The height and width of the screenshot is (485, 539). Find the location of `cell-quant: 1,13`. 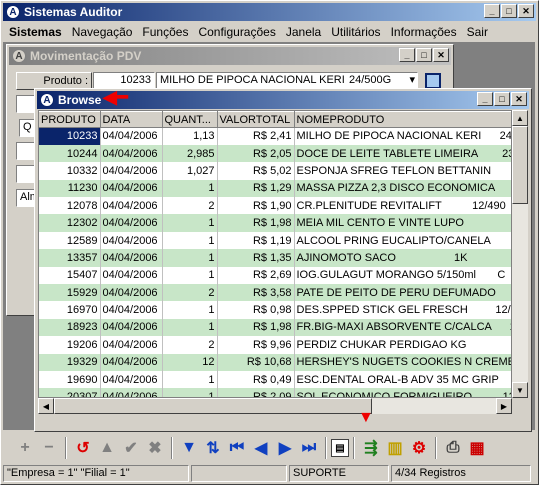

cell-quant: 1,13 is located at coordinates (190, 136).